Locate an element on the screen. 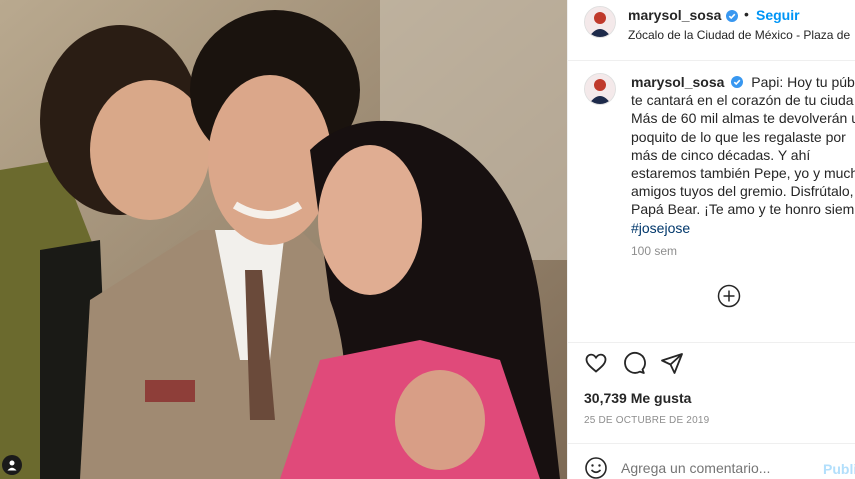  caption-line: poquito de lo que les regalaste por is located at coordinates (738, 136).